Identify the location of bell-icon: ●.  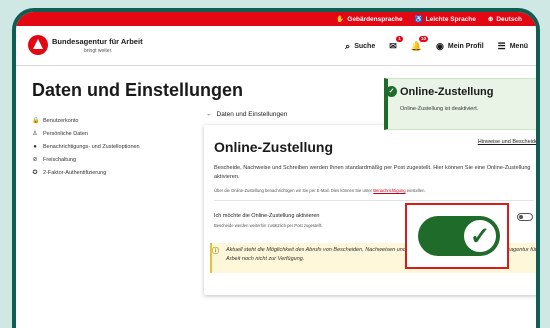
(35, 146).